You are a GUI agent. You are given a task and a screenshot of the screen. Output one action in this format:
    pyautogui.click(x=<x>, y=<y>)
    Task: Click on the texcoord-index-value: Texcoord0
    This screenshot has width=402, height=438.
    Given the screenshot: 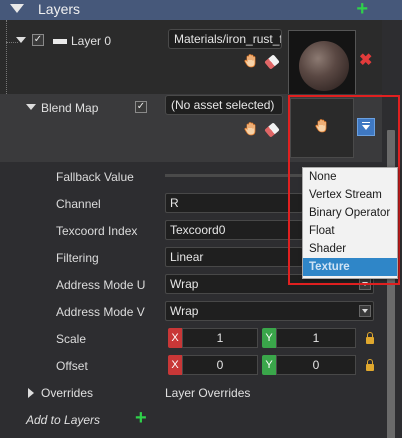 What is the action you would take?
    pyautogui.click(x=198, y=230)
    